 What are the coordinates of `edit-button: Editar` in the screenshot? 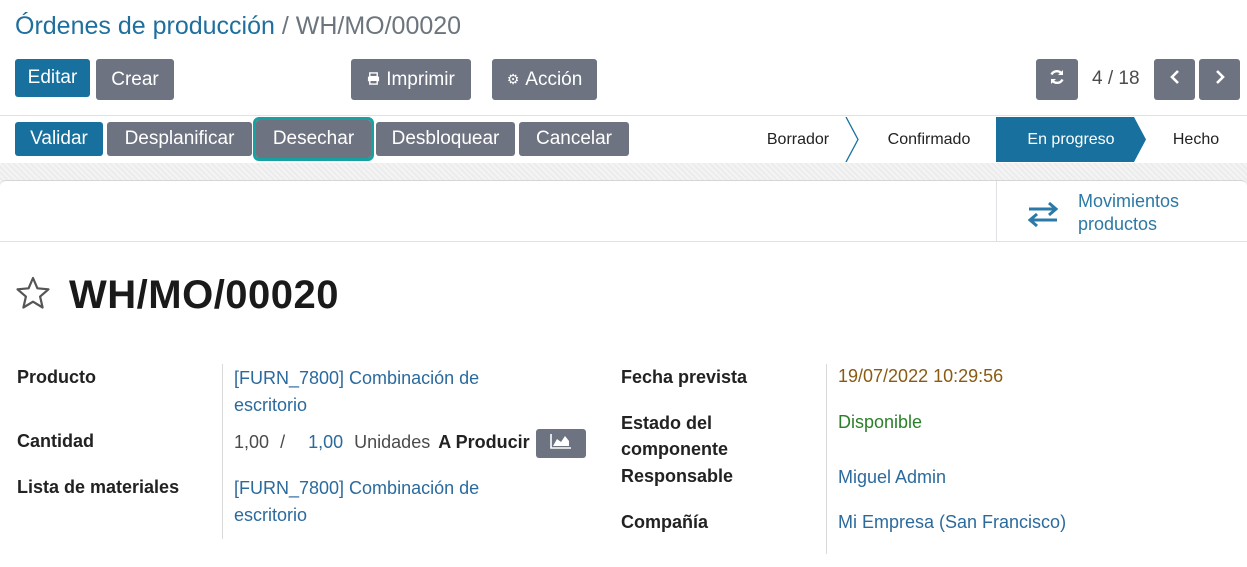 It's located at (52, 78).